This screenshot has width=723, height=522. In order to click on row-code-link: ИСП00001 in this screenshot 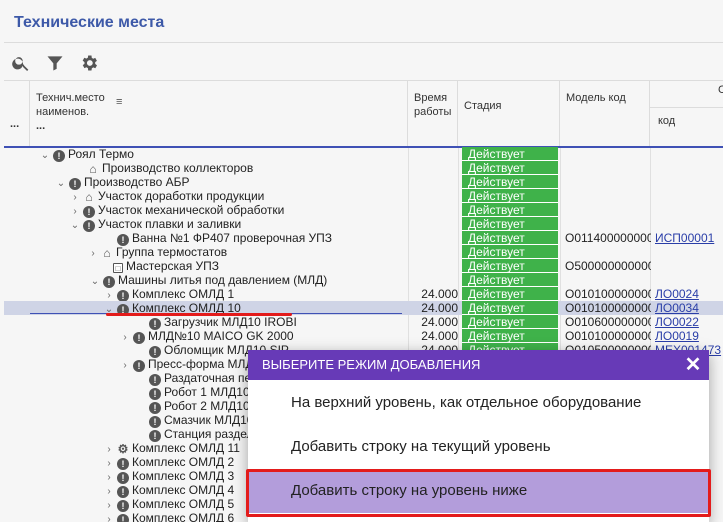, I will do `click(689, 238)`.